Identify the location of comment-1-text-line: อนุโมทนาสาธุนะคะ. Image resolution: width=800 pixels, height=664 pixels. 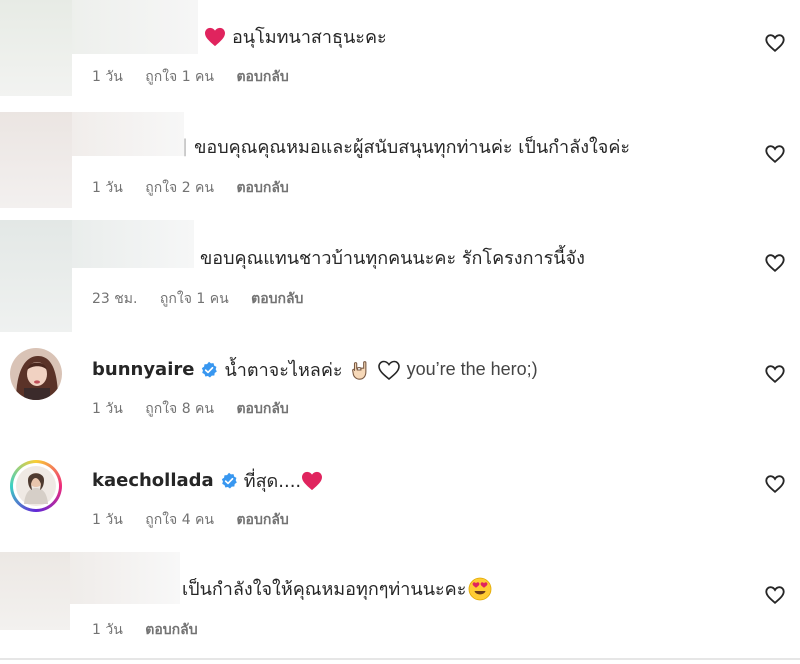
(295, 36).